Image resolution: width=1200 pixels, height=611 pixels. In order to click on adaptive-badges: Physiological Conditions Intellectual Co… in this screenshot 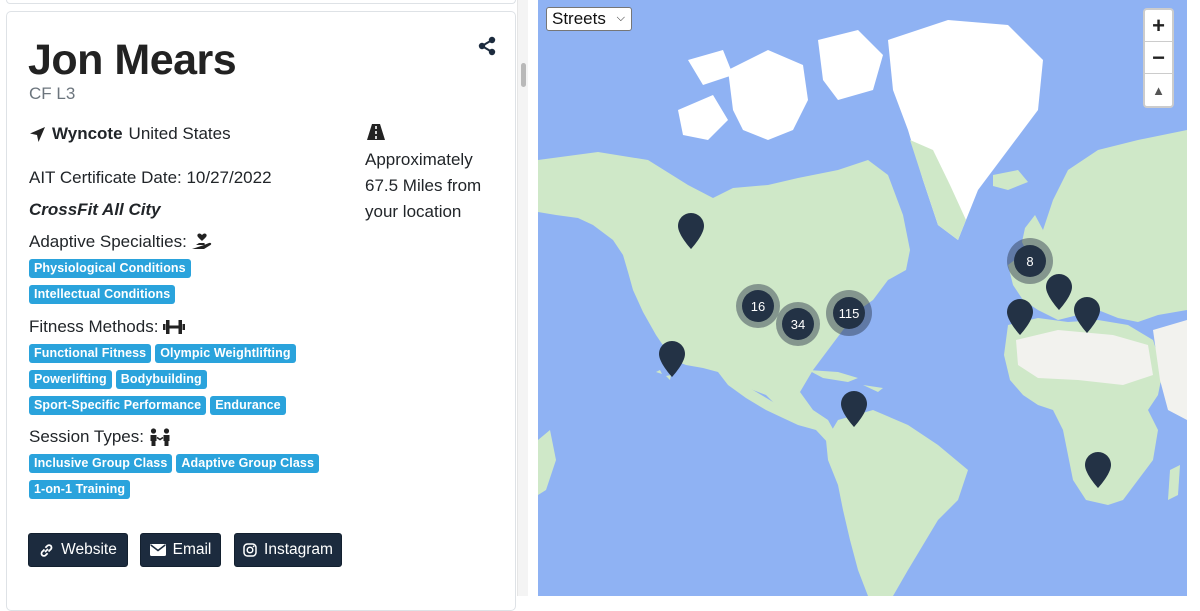, I will do `click(179, 281)`.